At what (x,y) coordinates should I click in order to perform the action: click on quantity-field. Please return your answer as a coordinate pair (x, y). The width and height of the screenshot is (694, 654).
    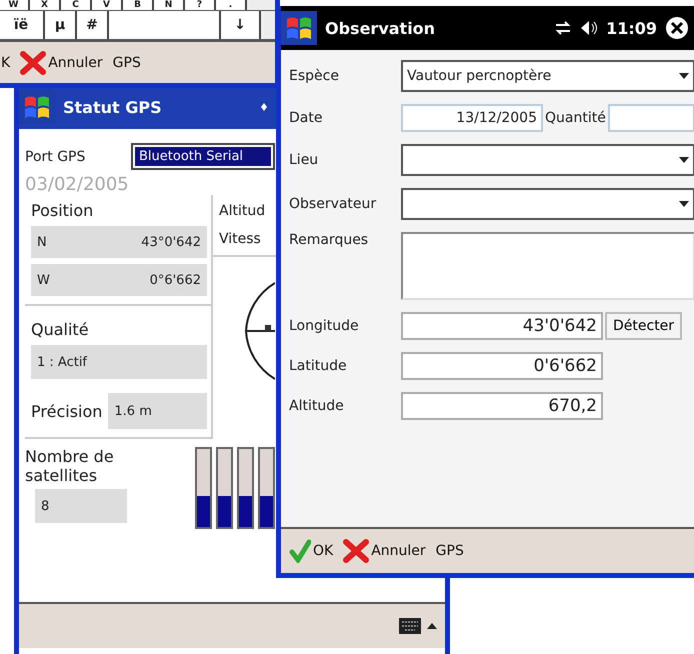
    Looking at the image, I should click on (651, 118).